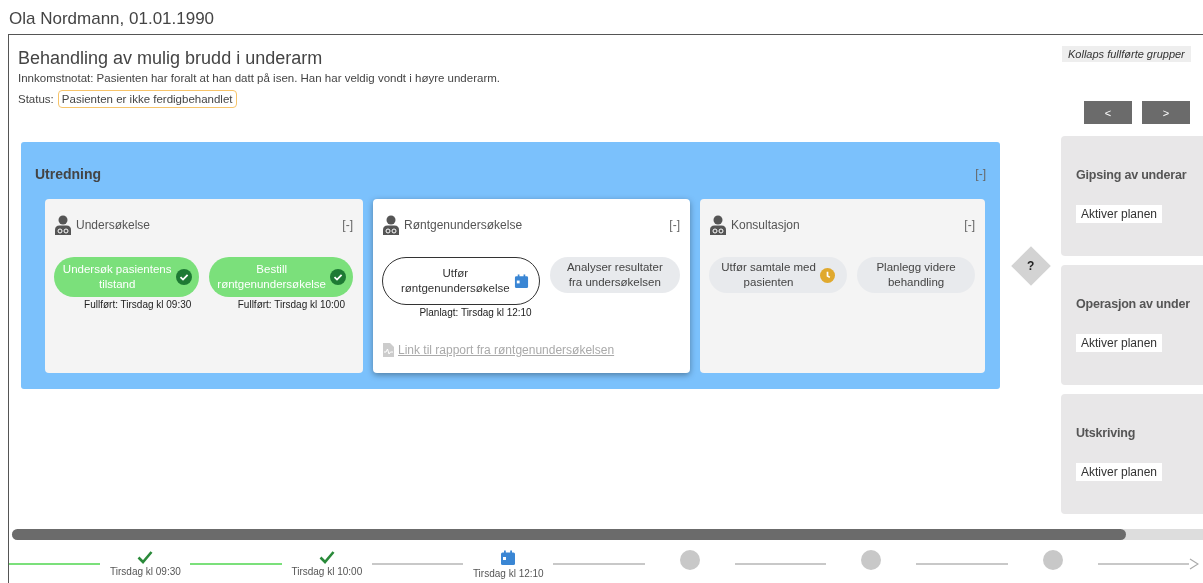 This screenshot has width=1203, height=583. I want to click on timeline-label: Tirsdag kl 10:00, so click(327, 571).